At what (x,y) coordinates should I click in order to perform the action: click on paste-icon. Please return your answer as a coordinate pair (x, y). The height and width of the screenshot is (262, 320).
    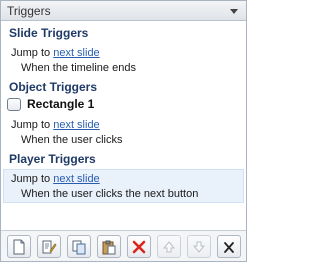
    Looking at the image, I should click on (109, 247).